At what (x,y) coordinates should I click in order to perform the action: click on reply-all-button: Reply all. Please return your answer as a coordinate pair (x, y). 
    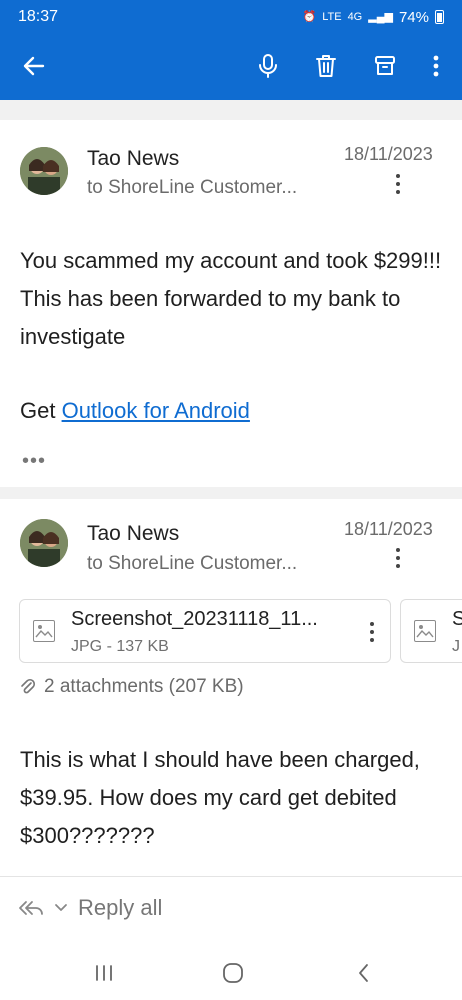
    Looking at the image, I should click on (90, 908).